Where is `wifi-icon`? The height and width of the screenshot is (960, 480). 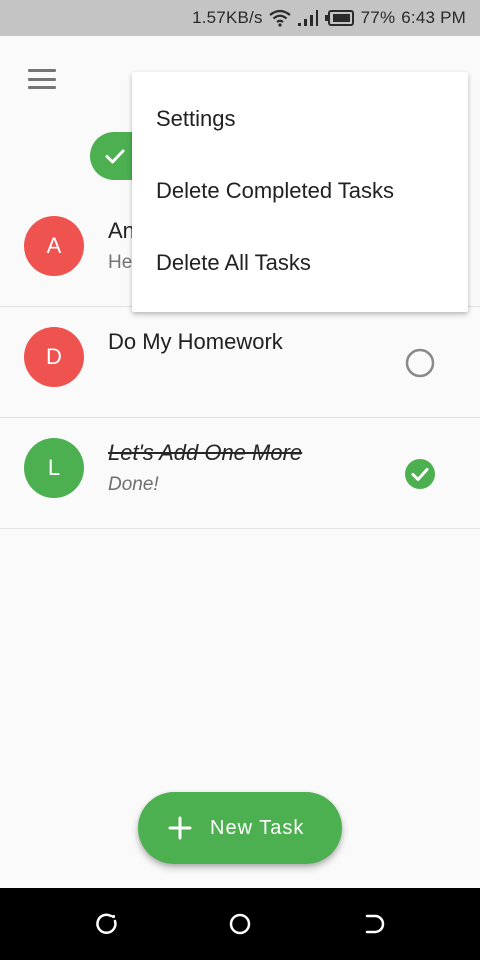 wifi-icon is located at coordinates (279, 18).